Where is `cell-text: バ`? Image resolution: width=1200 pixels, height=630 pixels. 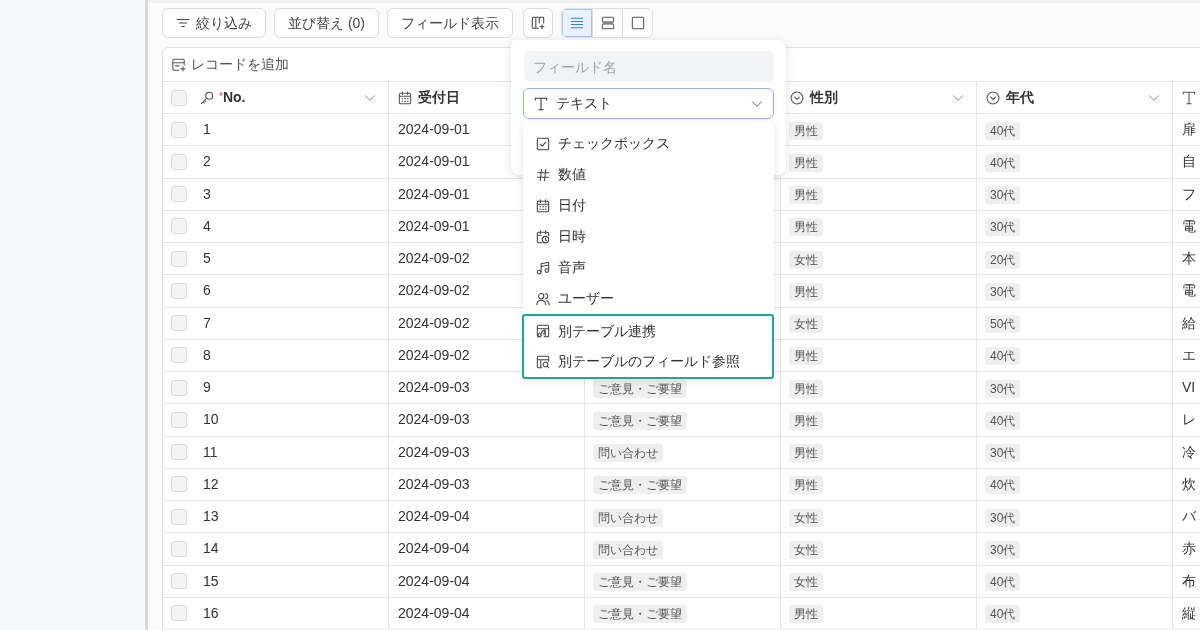
cell-text: バ is located at coordinates (1189, 517).